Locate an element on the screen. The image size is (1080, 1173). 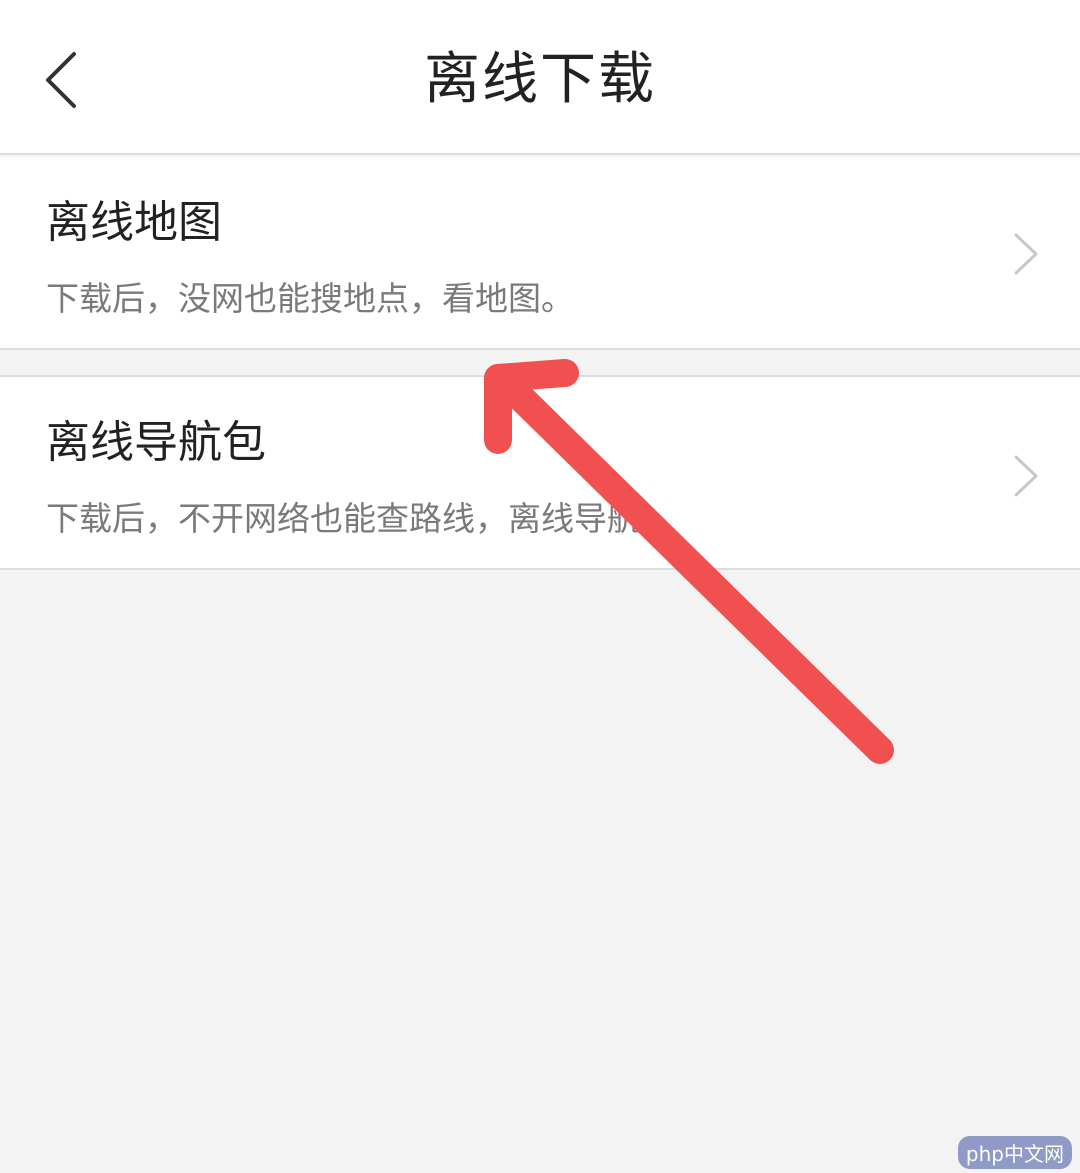
header-bar: 离线下载 is located at coordinates (540, 77).